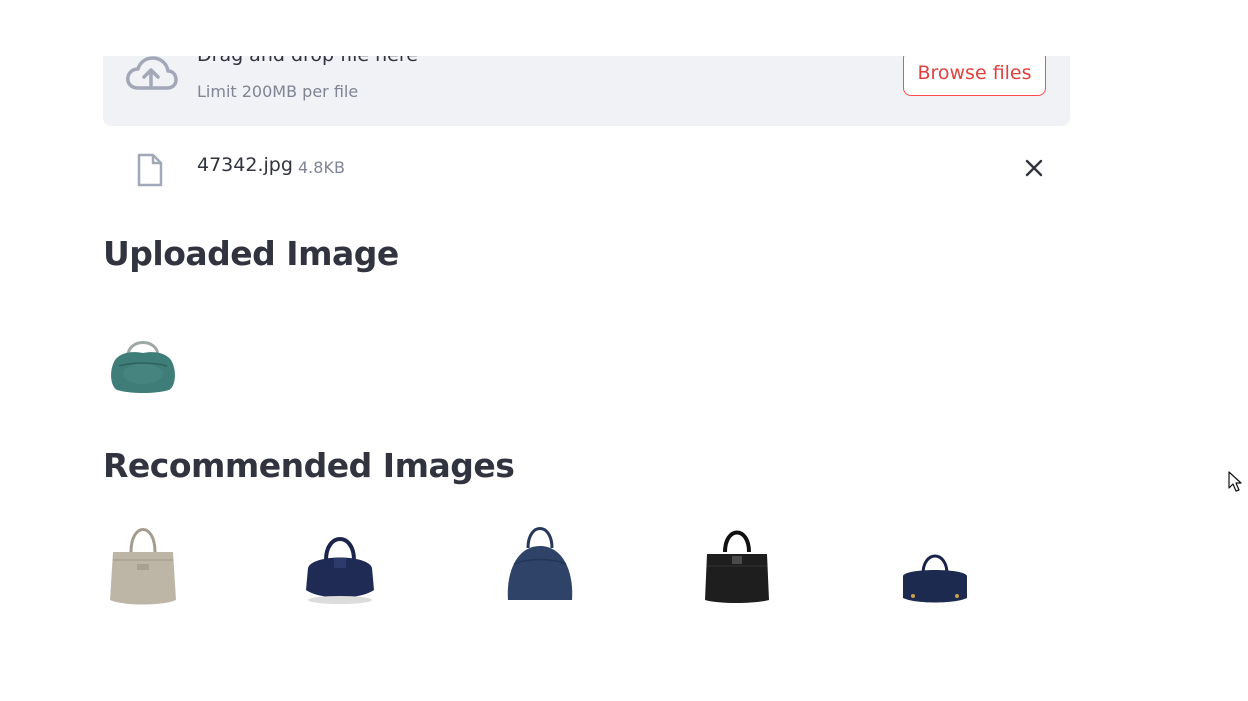 This screenshot has width=1248, height=701. I want to click on uploaded-image-heading: Uploaded Image, so click(251, 253).